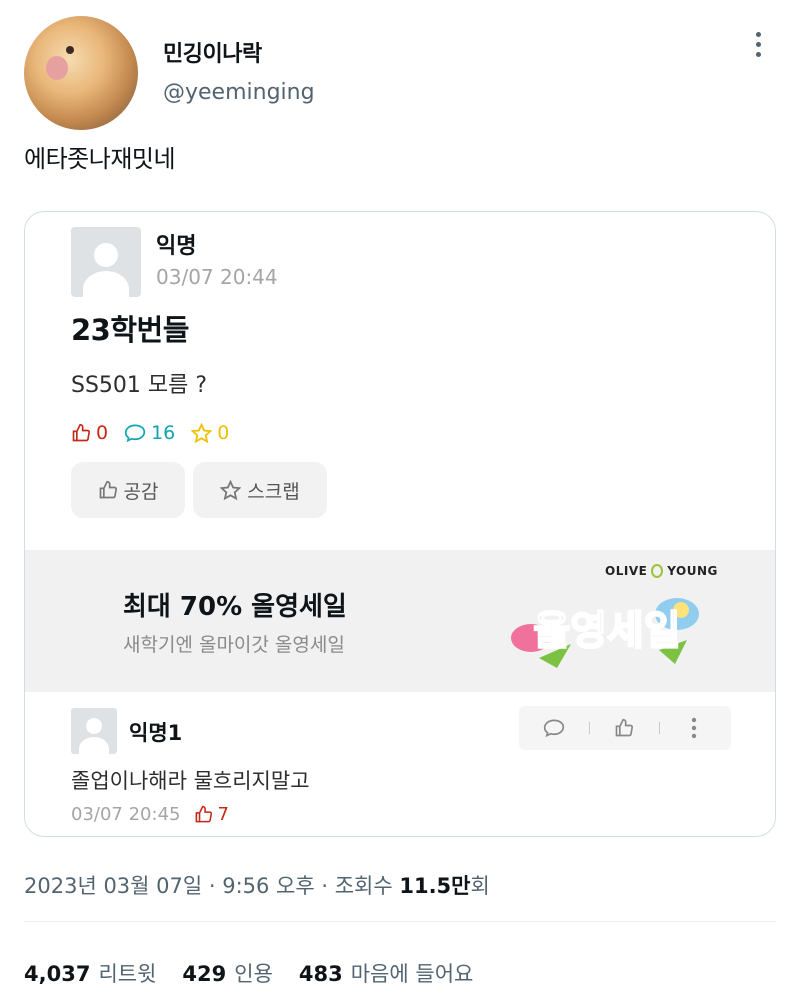 Image resolution: width=800 pixels, height=1004 pixels. I want to click on more-options-icon, so click(758, 48).